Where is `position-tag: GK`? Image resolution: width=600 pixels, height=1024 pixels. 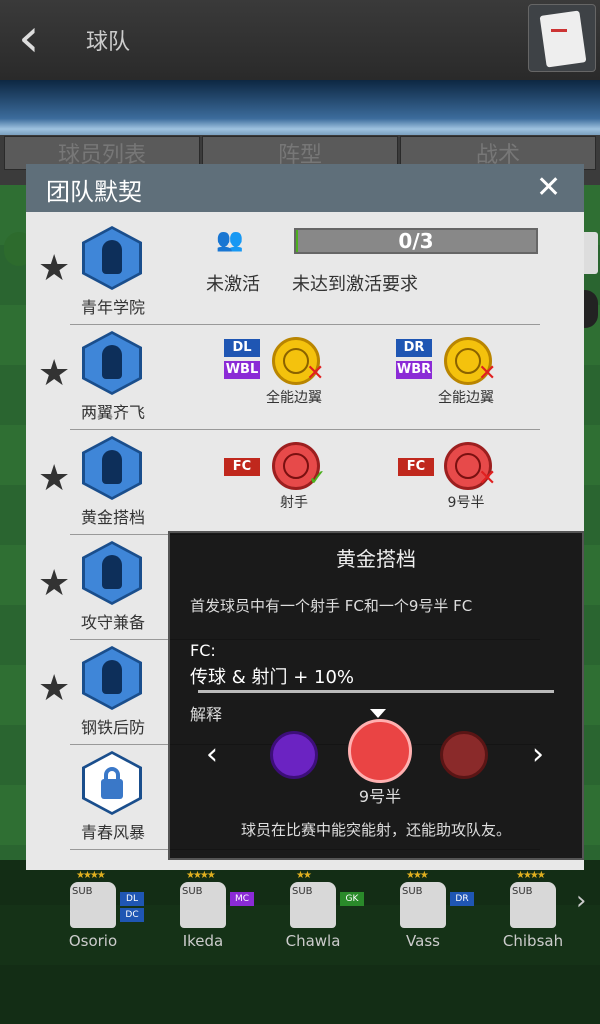
position-tag: GK is located at coordinates (352, 899).